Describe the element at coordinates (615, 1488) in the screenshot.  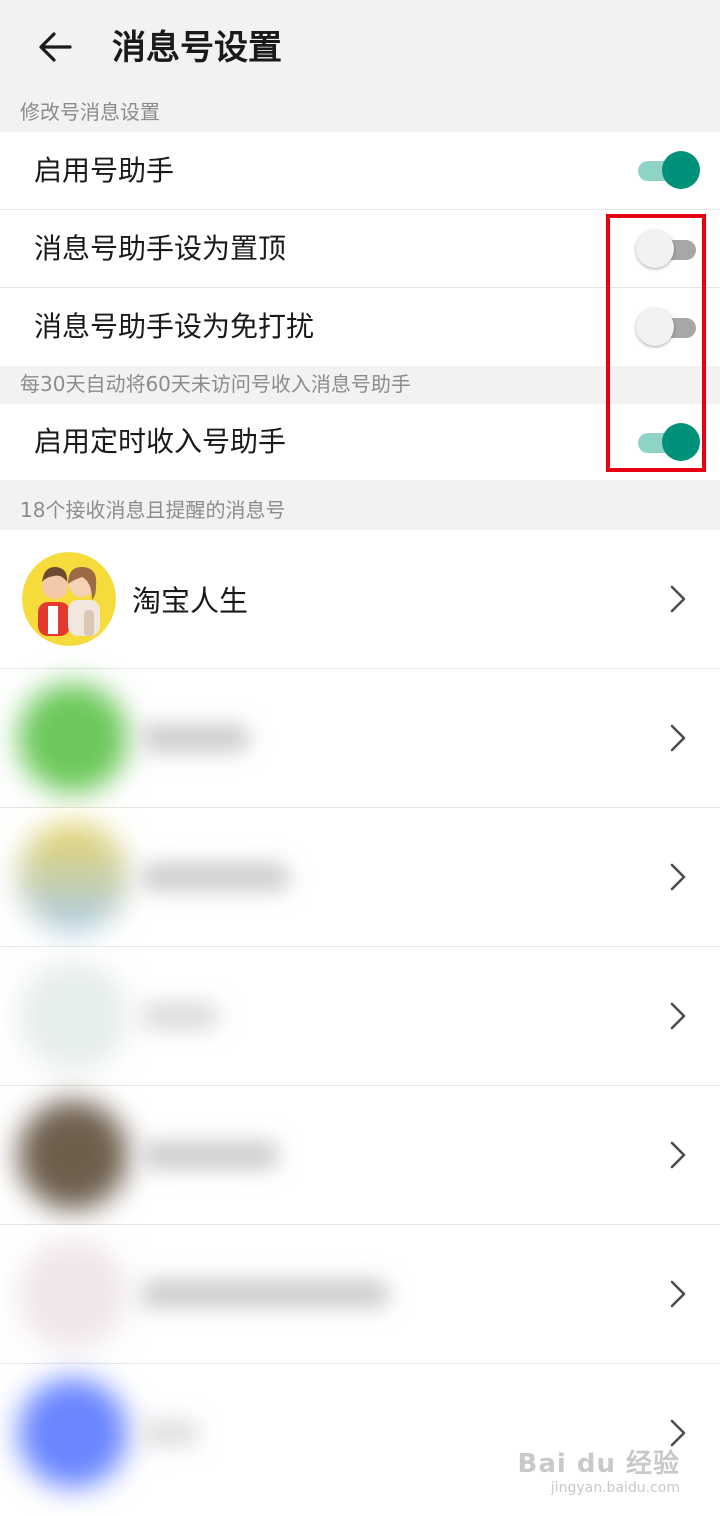
I see `watermark-url: jingyan.baidu.com` at that location.